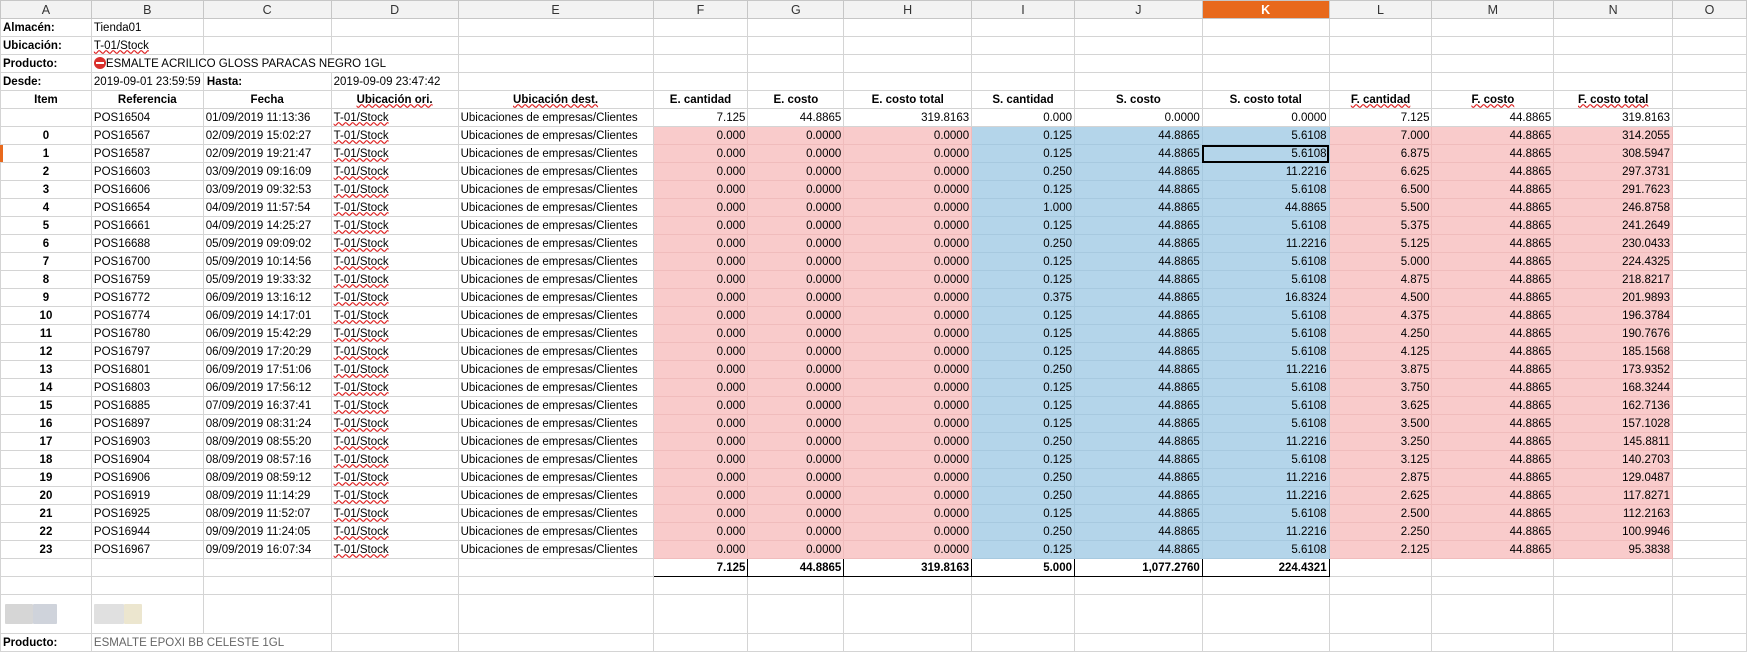 The width and height of the screenshot is (1747, 652). Describe the element at coordinates (908, 9) in the screenshot. I see `column-header-h: H` at that location.